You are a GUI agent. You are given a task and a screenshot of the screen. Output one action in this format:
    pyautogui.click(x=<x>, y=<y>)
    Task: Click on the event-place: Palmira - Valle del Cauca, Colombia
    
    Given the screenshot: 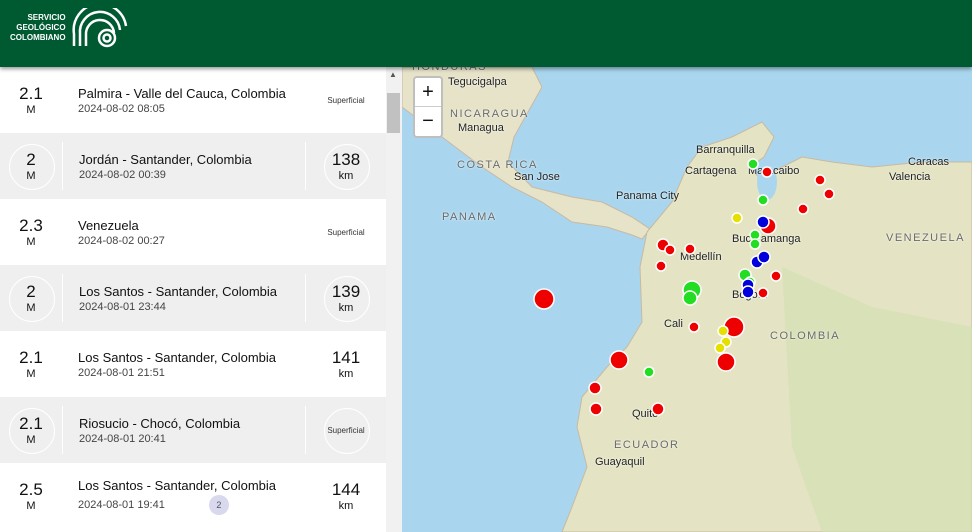 What is the action you would take?
    pyautogui.click(x=182, y=93)
    